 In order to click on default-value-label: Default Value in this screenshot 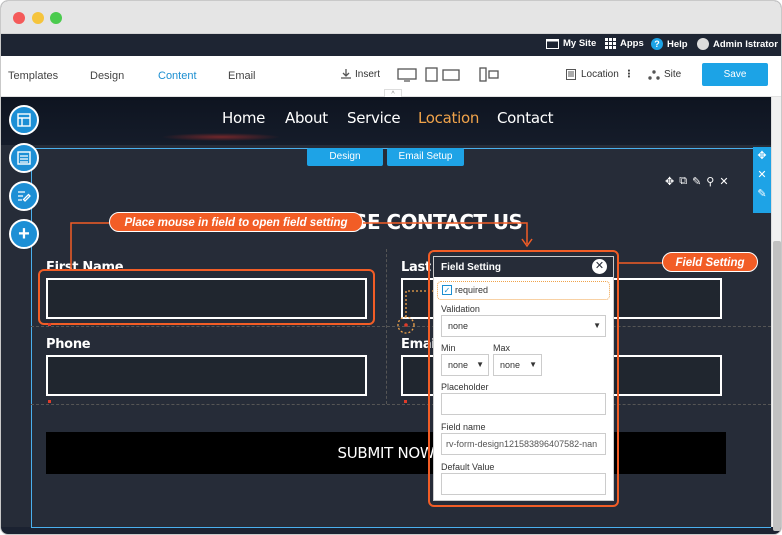, I will do `click(468, 467)`.